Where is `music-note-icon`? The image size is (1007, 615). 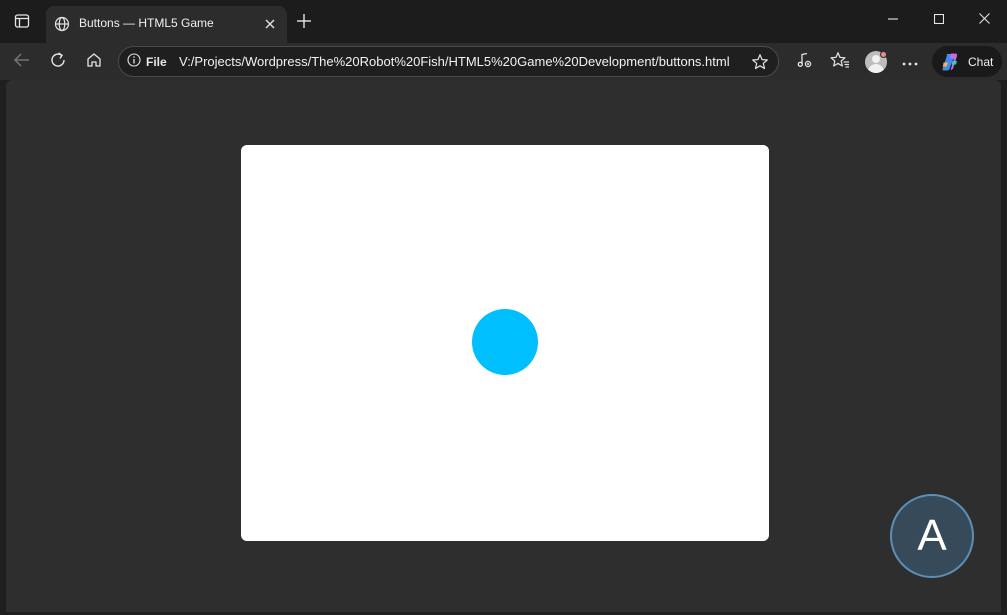 music-note-icon is located at coordinates (804, 62).